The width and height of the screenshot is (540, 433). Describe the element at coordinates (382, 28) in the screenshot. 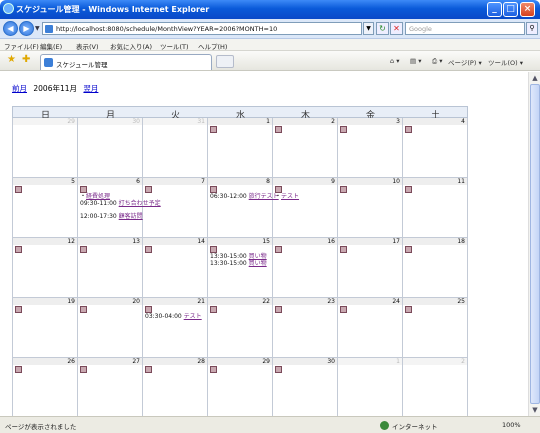

I see `refresh-icon: ↻` at that location.